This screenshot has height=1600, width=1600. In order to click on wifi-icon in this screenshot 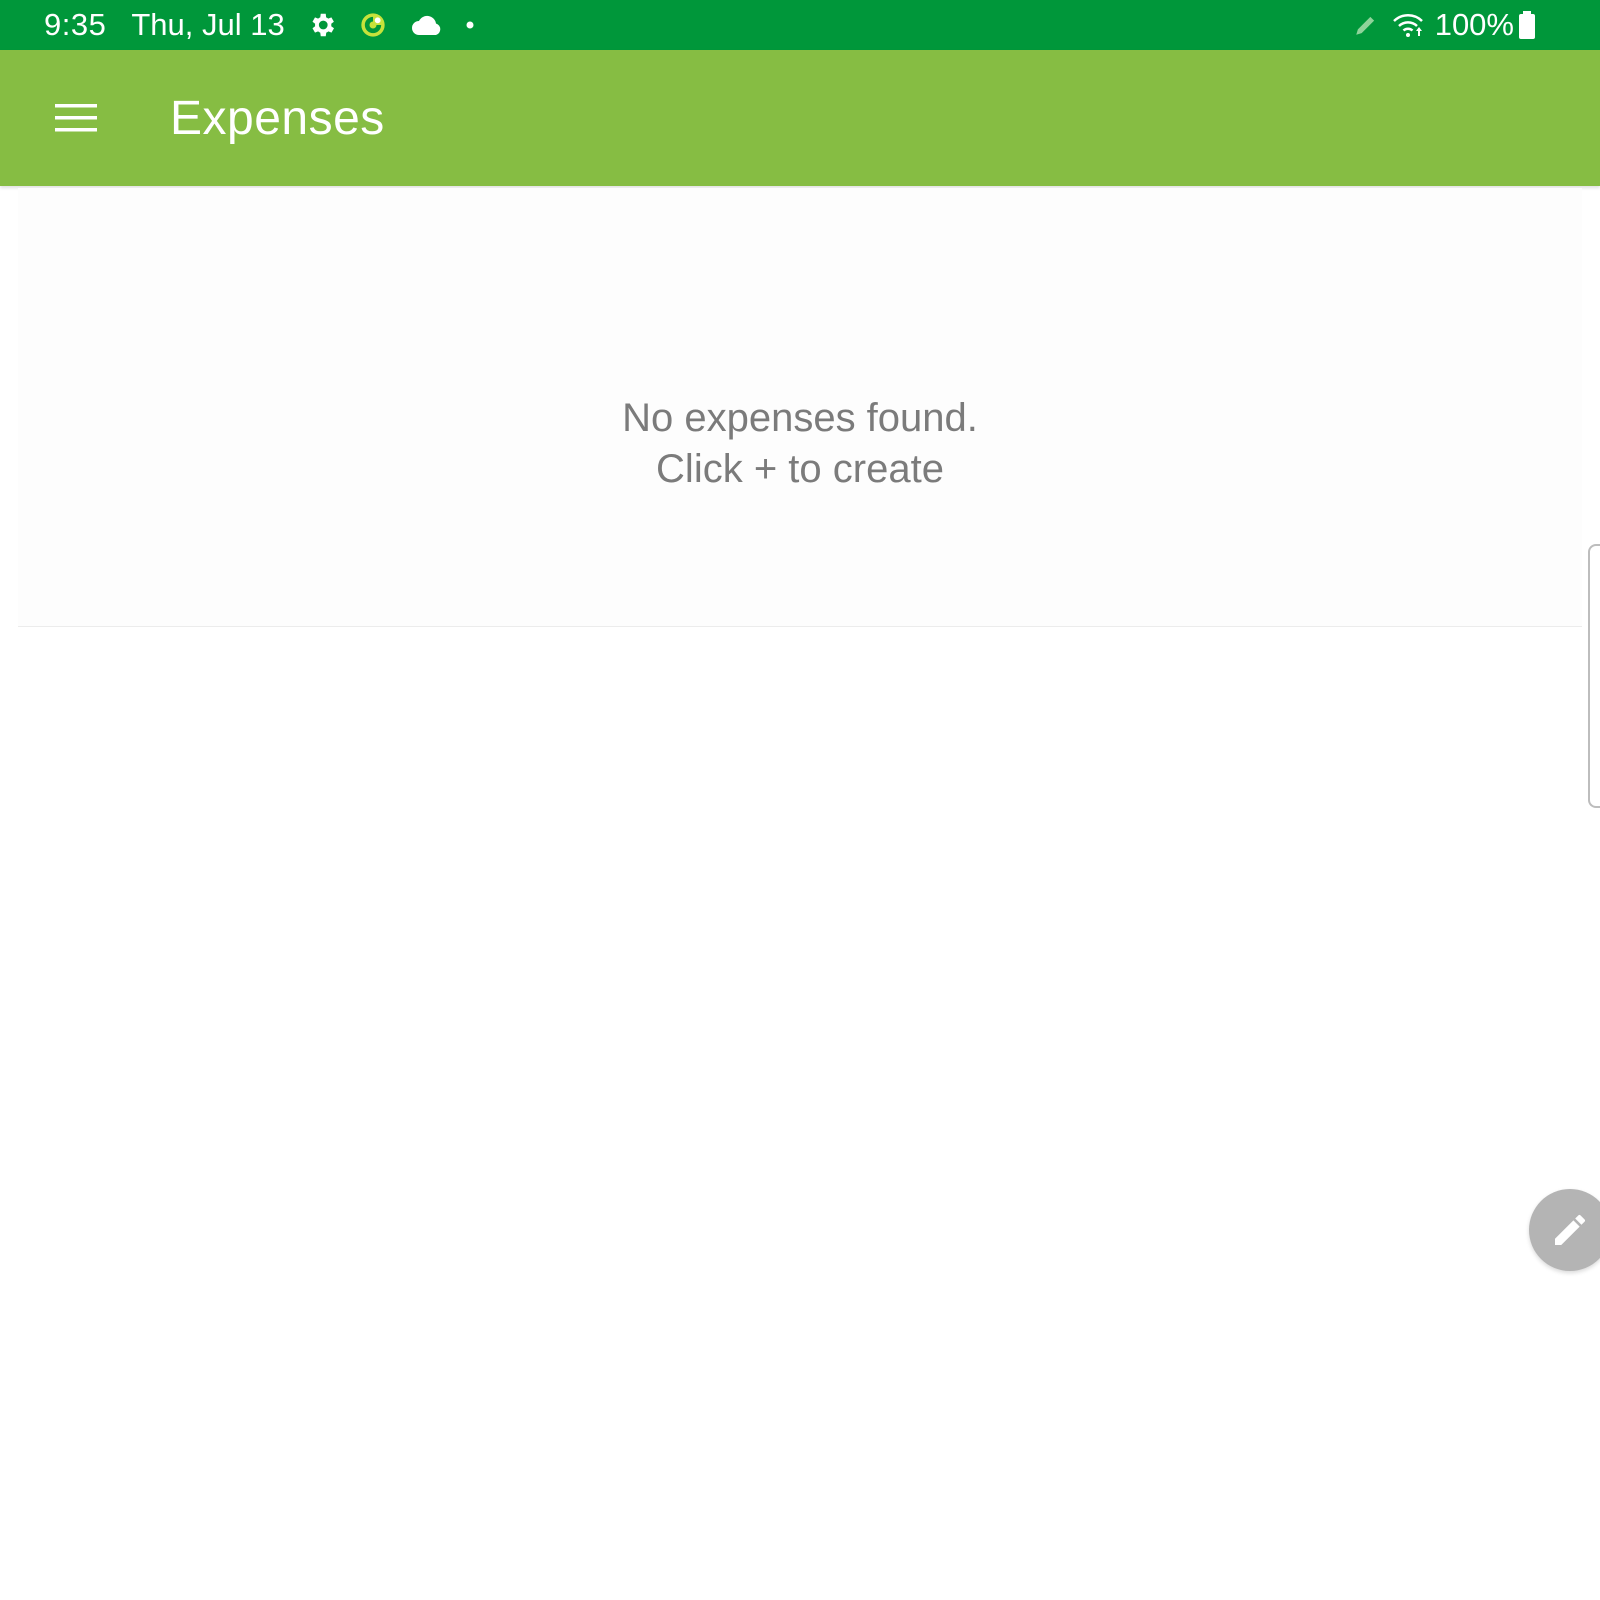, I will do `click(1408, 25)`.